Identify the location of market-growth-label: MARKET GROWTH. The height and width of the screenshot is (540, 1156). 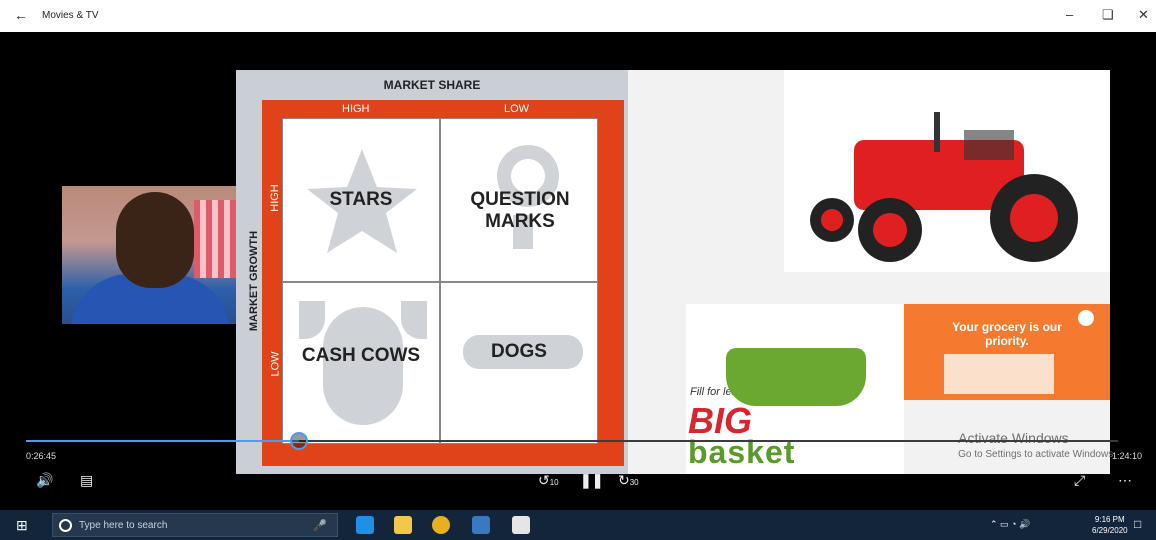
(254, 281).